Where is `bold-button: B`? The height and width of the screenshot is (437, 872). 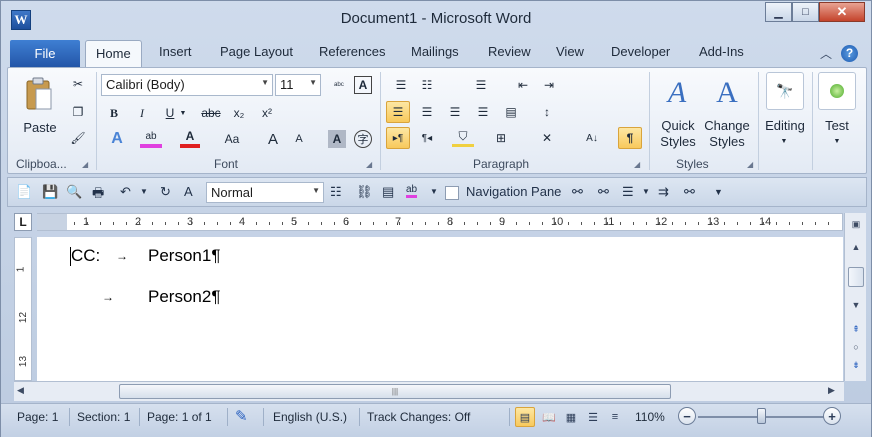 bold-button: B is located at coordinates (114, 113).